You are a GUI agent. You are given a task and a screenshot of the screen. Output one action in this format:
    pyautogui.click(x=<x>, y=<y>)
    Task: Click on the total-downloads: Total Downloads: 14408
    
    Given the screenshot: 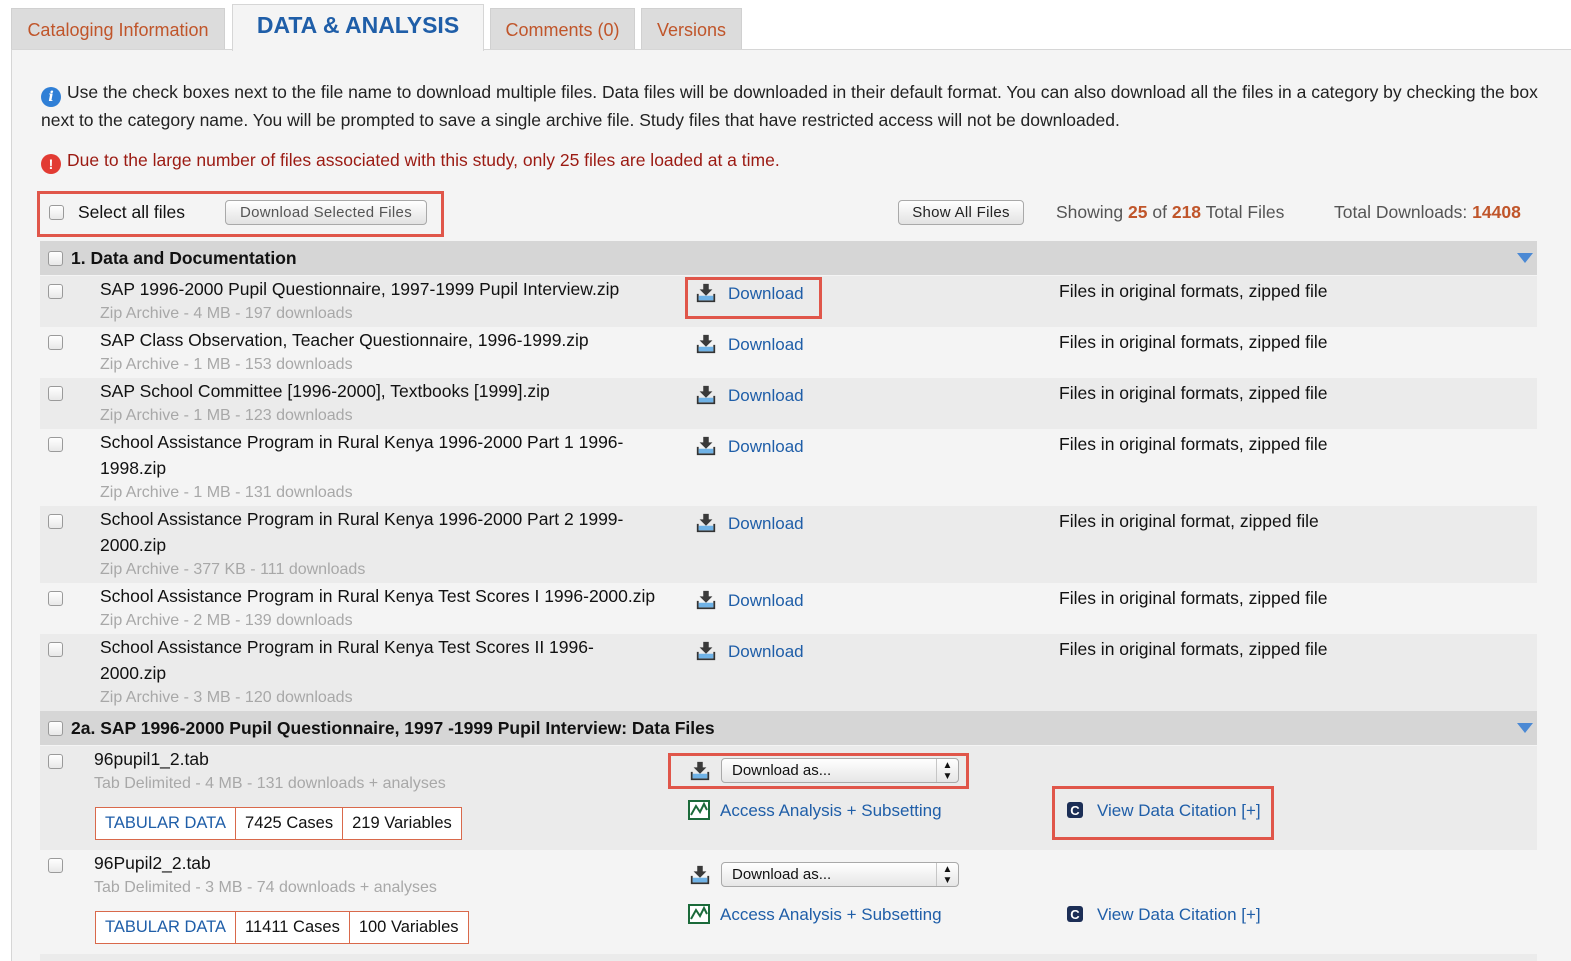 What is the action you would take?
    pyautogui.click(x=1427, y=212)
    